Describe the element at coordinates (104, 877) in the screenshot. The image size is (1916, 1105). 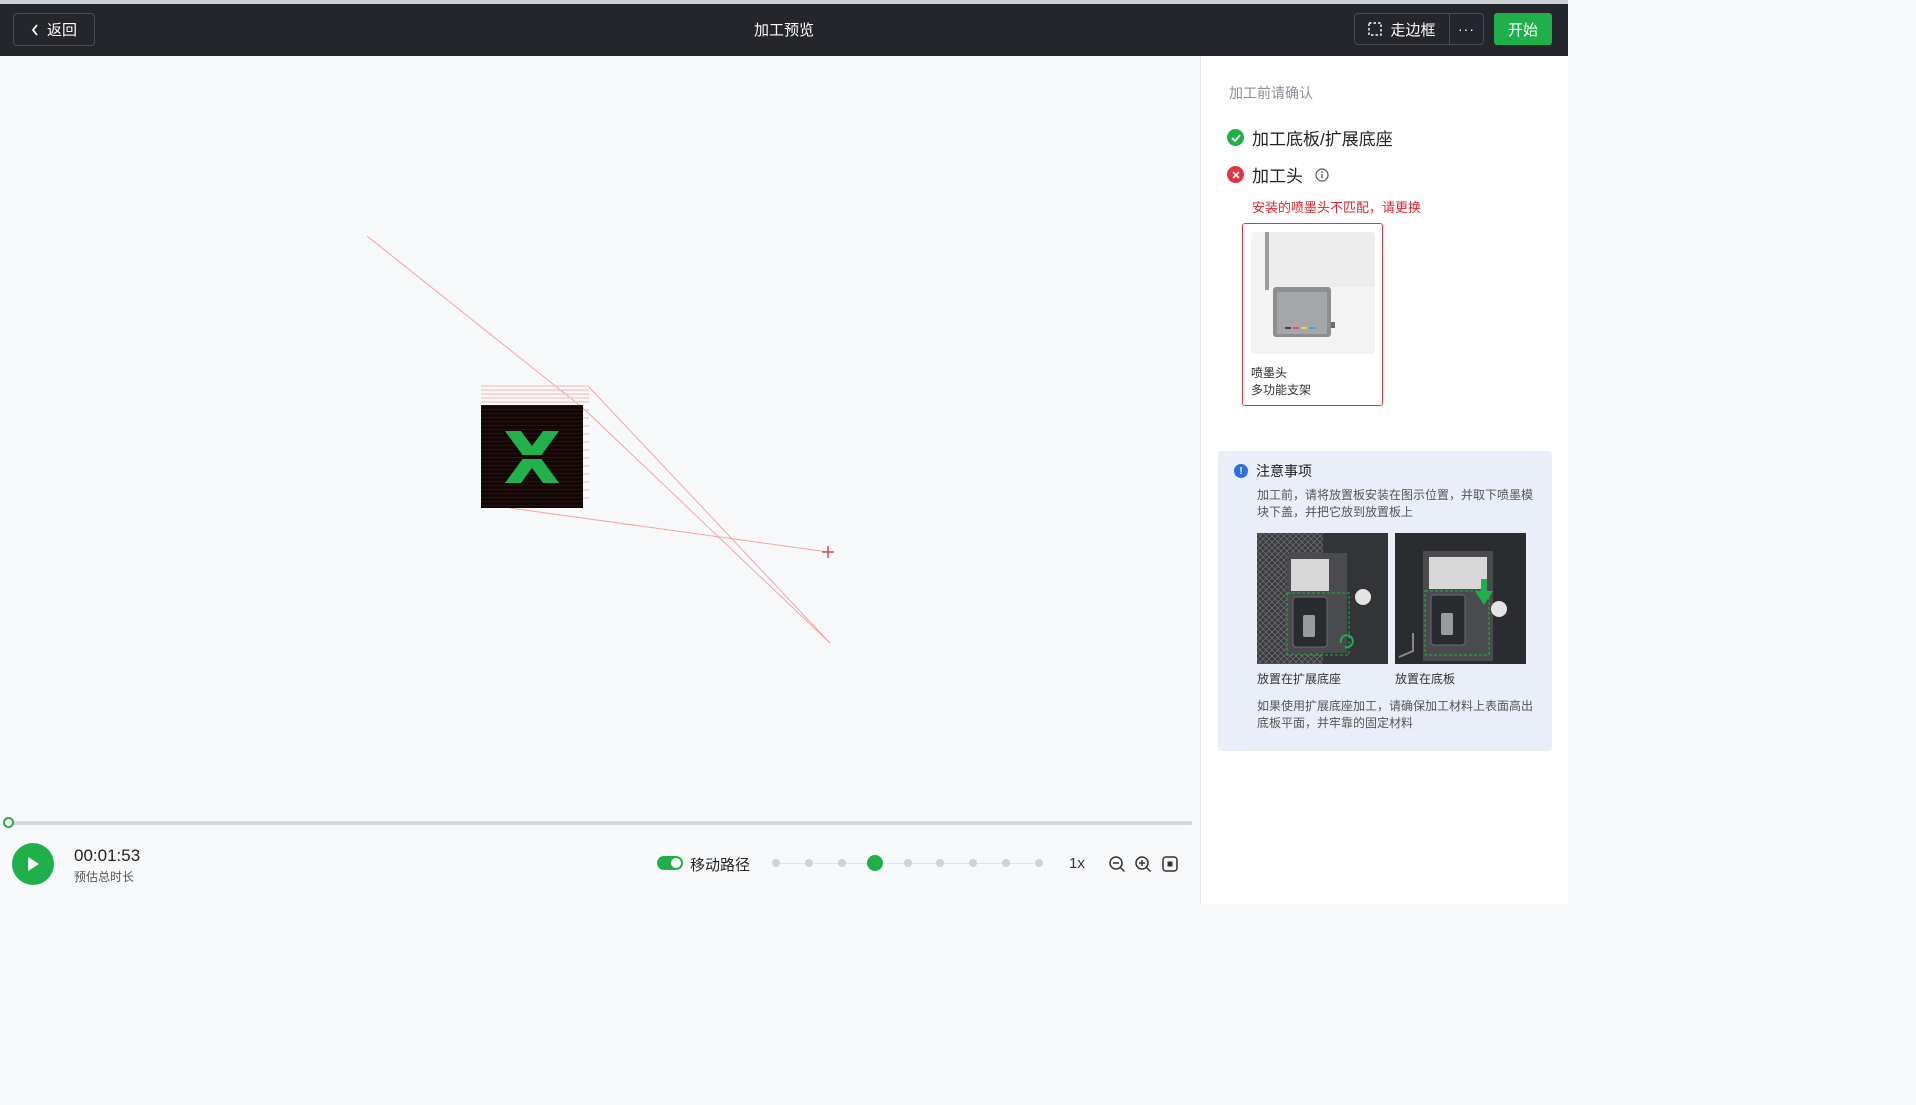
I see `estimated-time-label: 预估总时长` at that location.